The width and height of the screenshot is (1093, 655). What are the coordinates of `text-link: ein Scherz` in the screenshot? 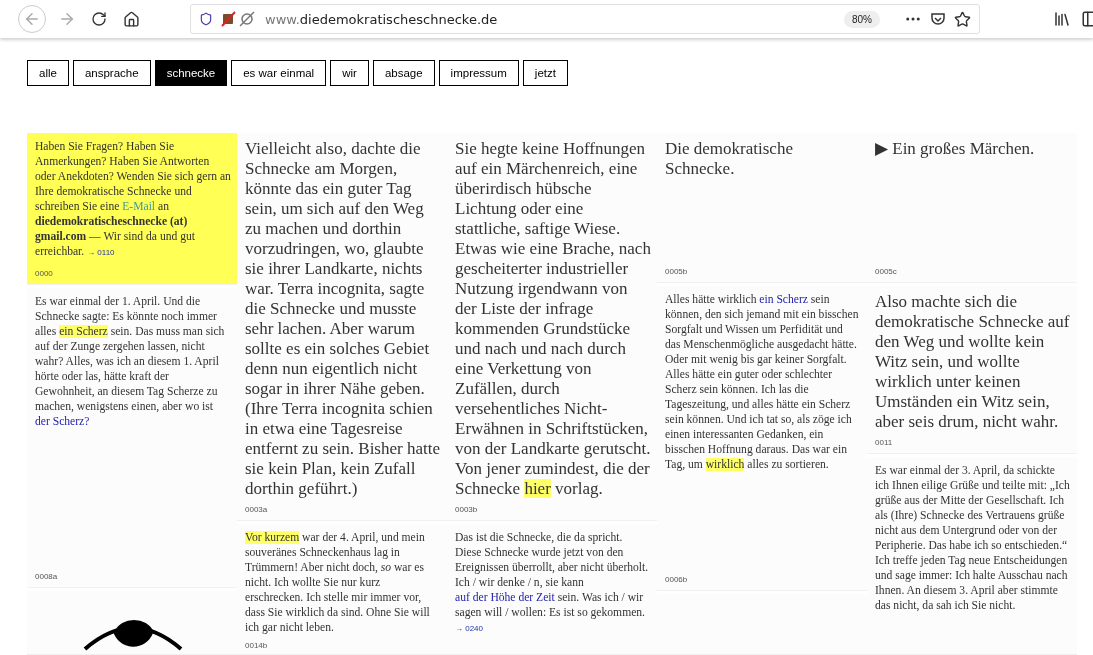 It's located at (783, 299).